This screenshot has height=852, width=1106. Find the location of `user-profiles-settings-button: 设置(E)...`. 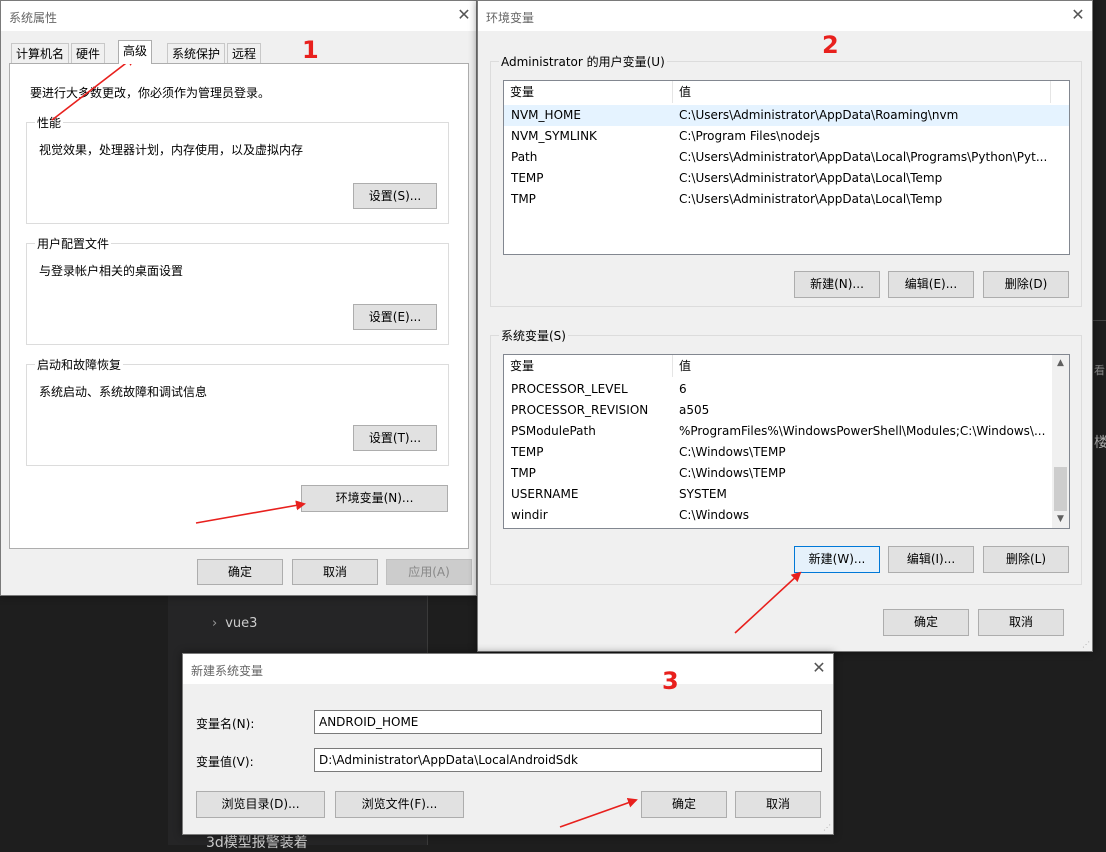

user-profiles-settings-button: 设置(E)... is located at coordinates (395, 317).